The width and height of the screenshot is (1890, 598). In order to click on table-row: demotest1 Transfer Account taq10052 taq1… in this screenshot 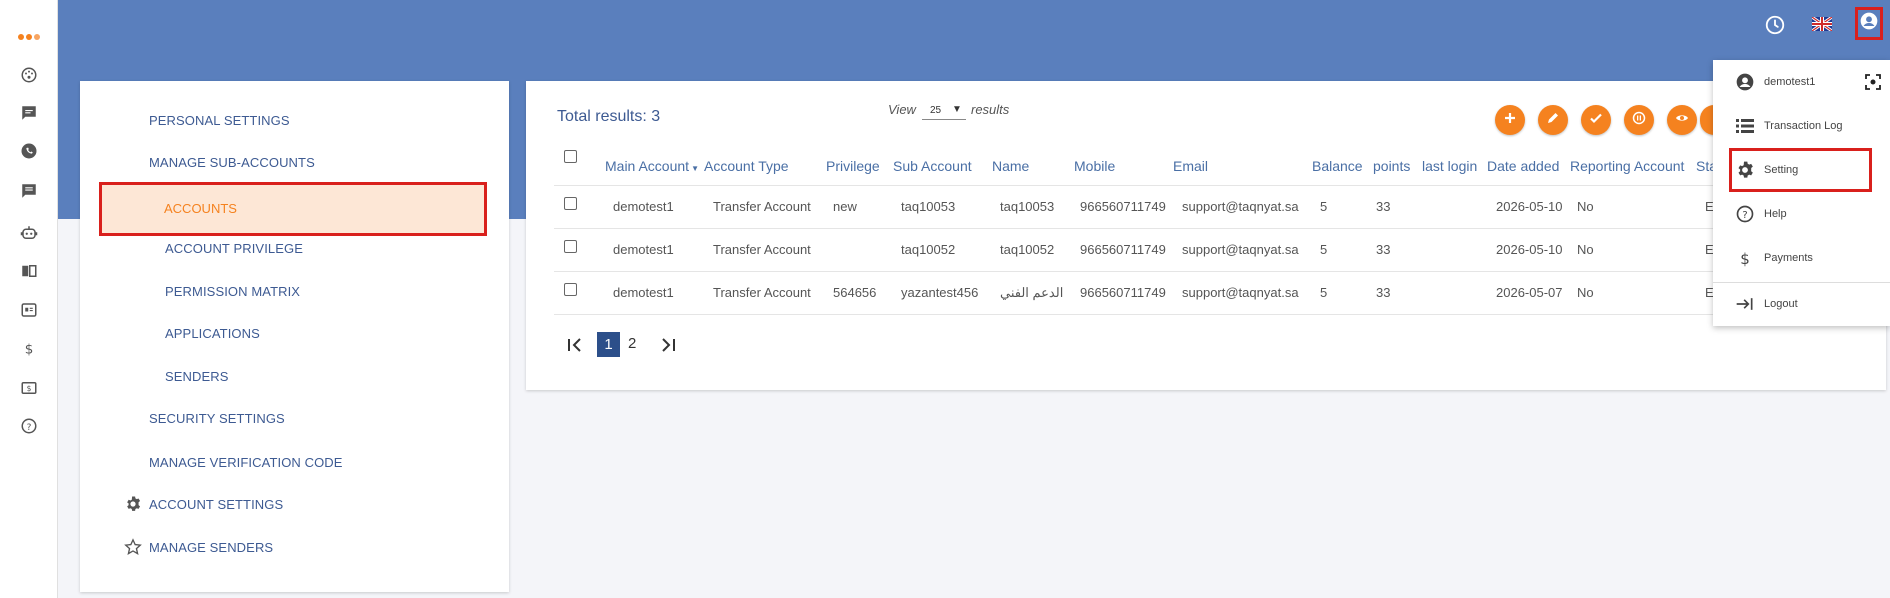, I will do `click(1219, 249)`.